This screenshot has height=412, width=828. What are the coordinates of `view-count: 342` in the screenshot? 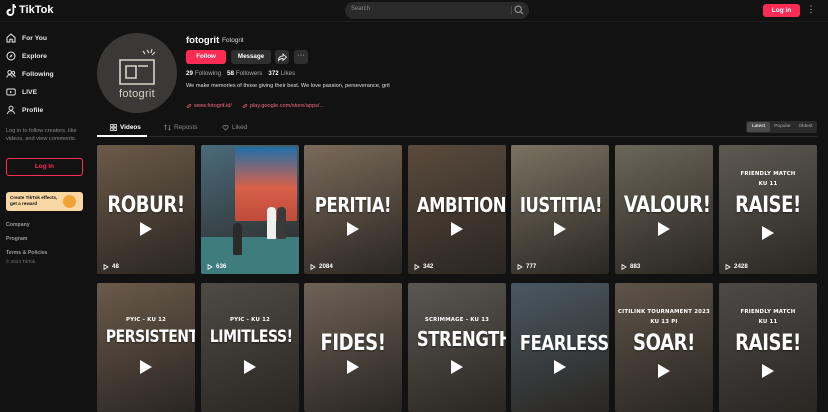 It's located at (423, 266).